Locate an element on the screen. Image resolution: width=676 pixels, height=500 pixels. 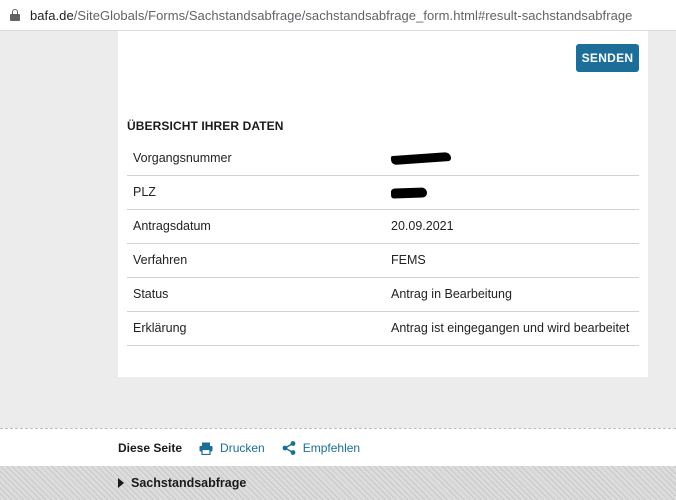
row-label: Status is located at coordinates (151, 294).